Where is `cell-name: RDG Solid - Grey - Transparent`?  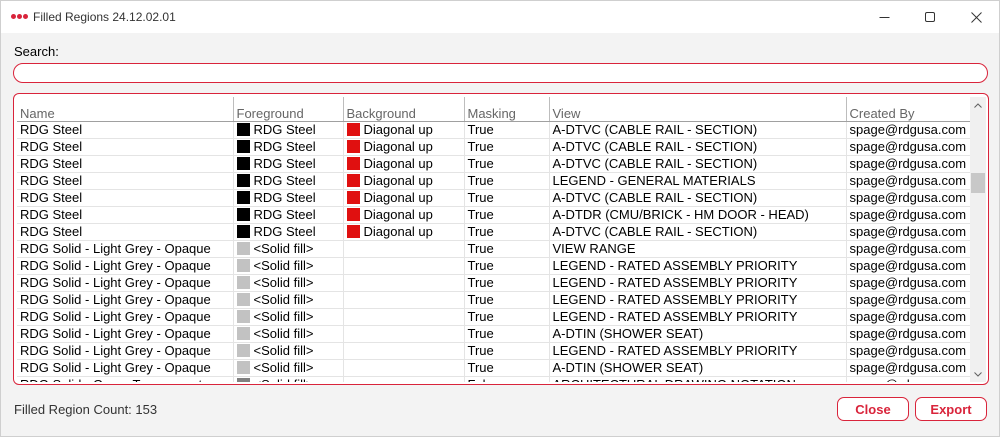 cell-name: RDG Solid - Grey - Transparent is located at coordinates (125, 379).